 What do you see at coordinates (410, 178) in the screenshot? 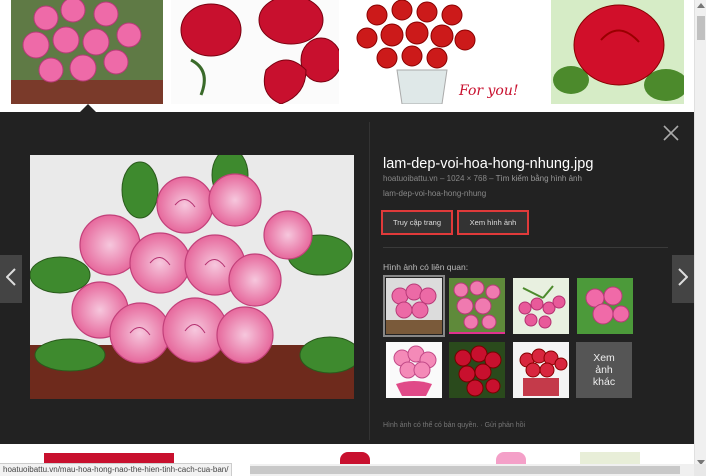
I see `source-site: hoatuoibattu.vn` at bounding box center [410, 178].